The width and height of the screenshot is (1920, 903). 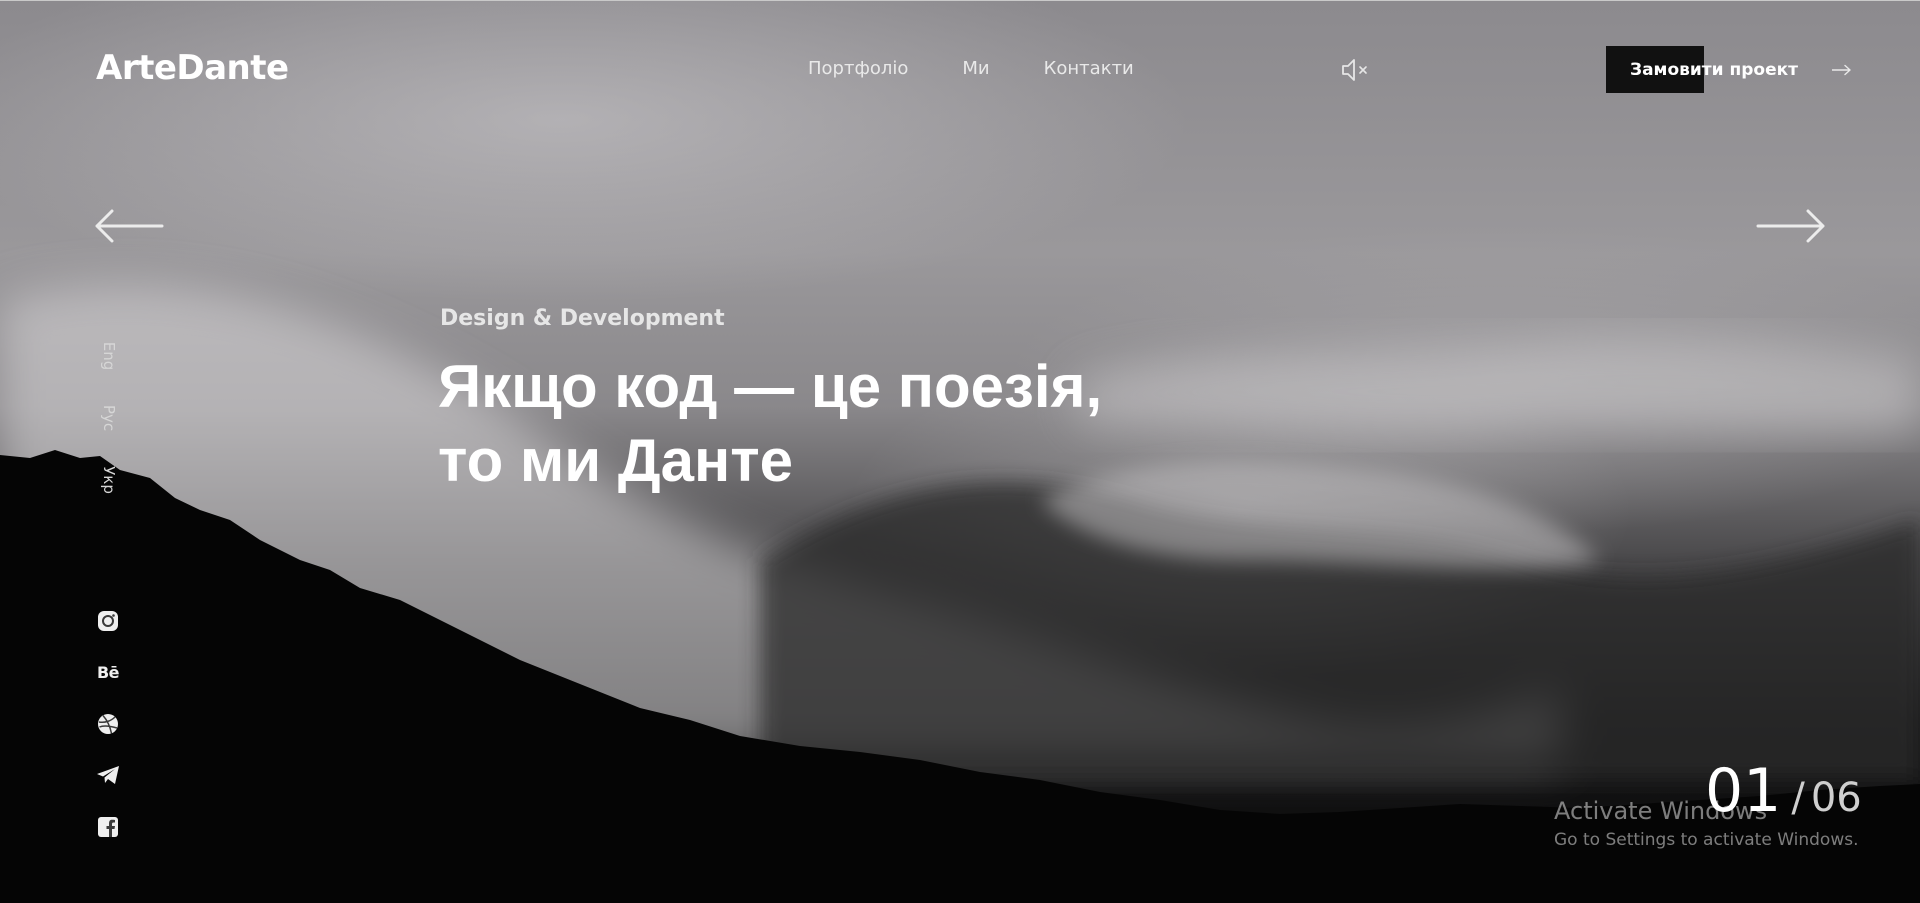 I want to click on lang-switch-eng: Eng, so click(x=109, y=356).